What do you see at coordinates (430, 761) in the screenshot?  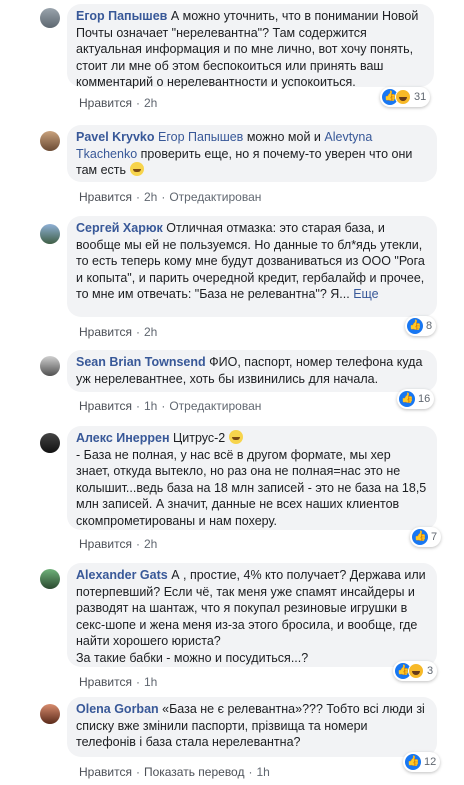 I see `reaction-count: 12` at bounding box center [430, 761].